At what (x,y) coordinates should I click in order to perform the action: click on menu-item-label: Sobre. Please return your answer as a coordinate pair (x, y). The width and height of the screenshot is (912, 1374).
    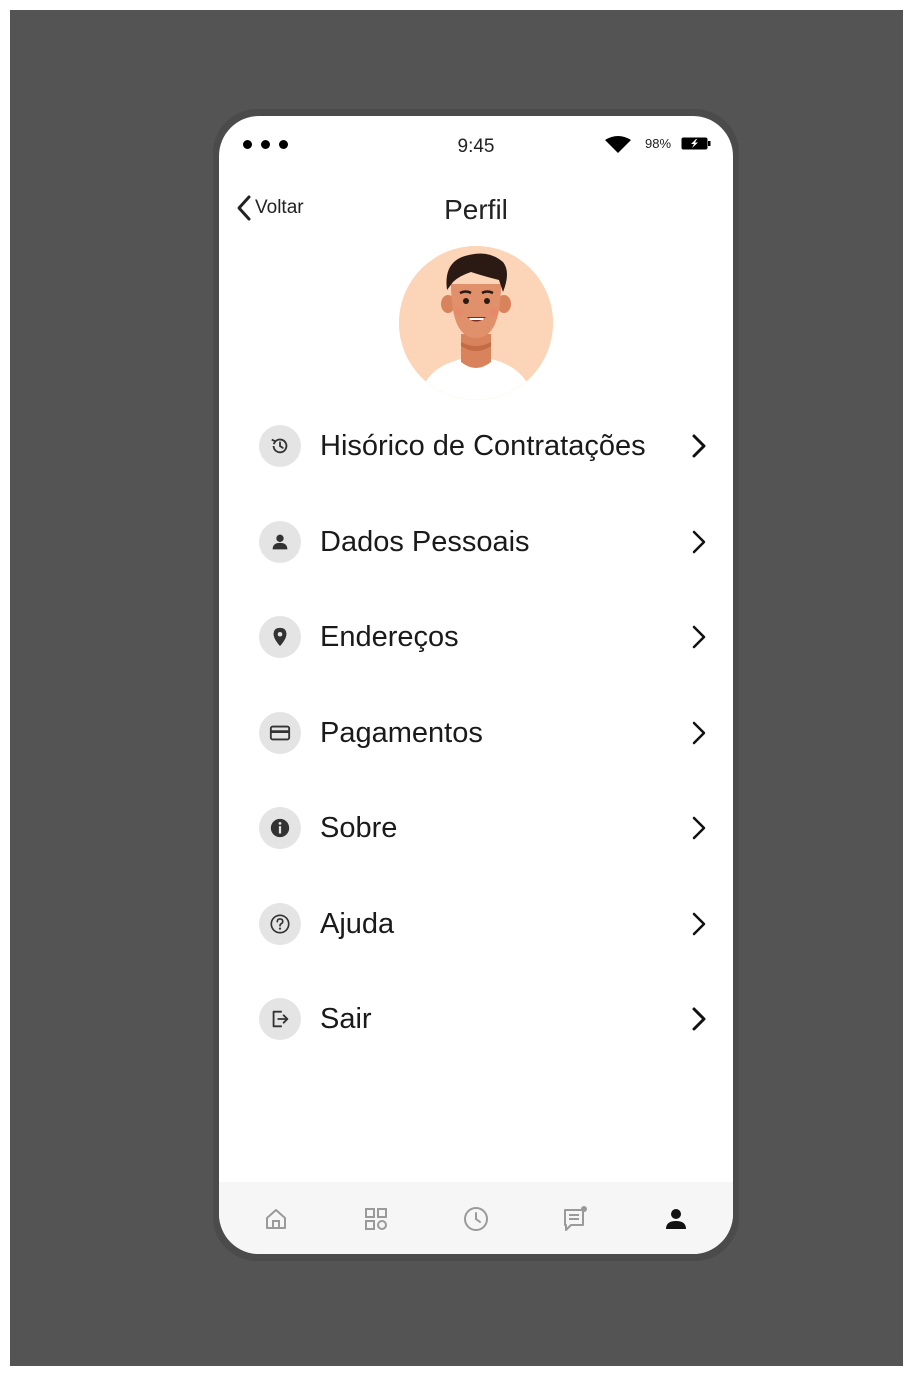
    Looking at the image, I should click on (359, 827).